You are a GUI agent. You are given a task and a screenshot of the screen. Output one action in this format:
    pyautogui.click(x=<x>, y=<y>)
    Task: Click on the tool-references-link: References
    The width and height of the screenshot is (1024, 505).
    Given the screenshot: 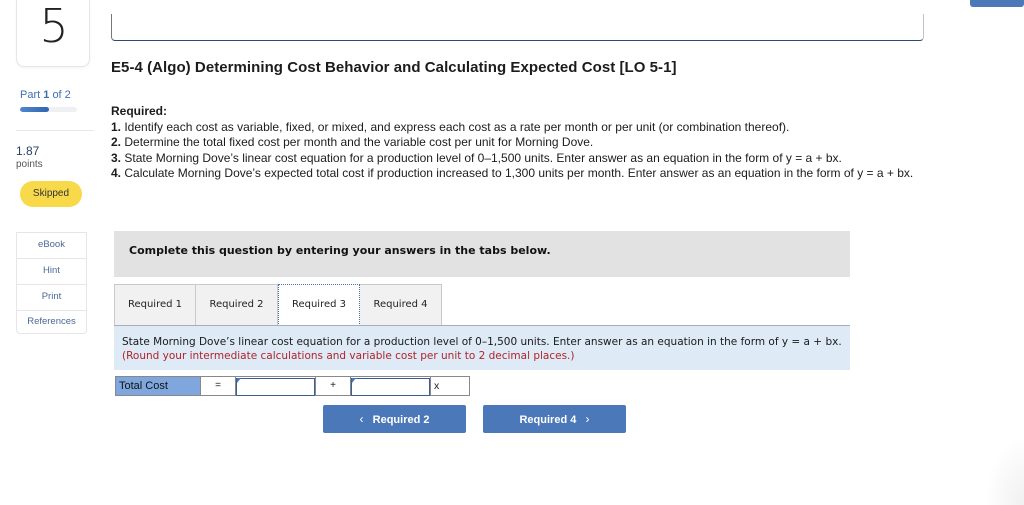 What is the action you would take?
    pyautogui.click(x=51, y=322)
    